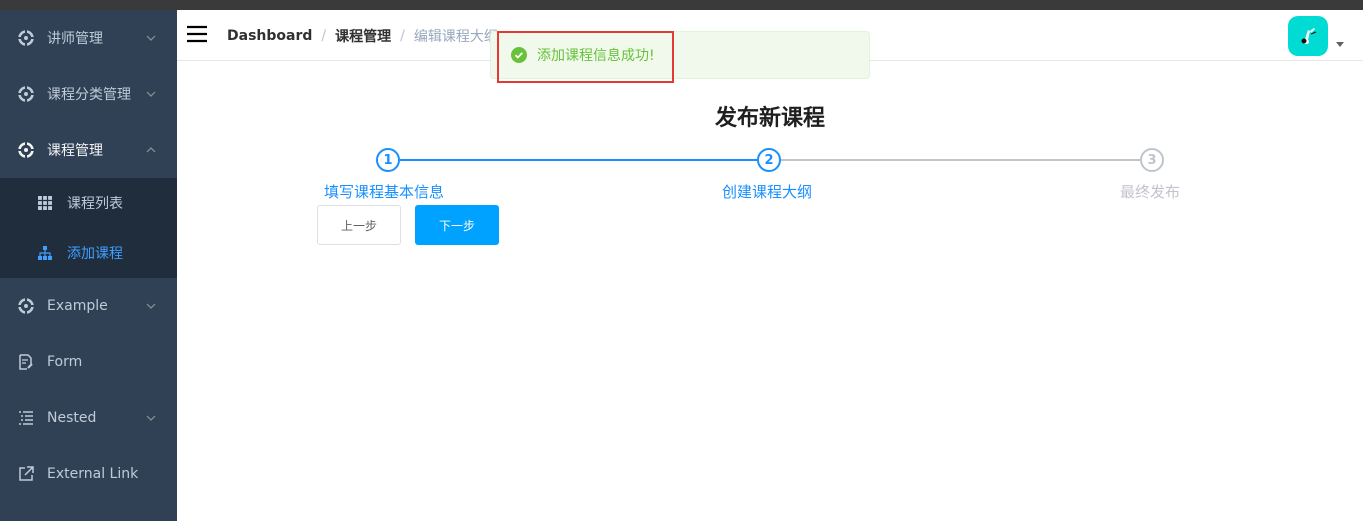  I want to click on step-3-label: 最终发布, so click(1150, 192).